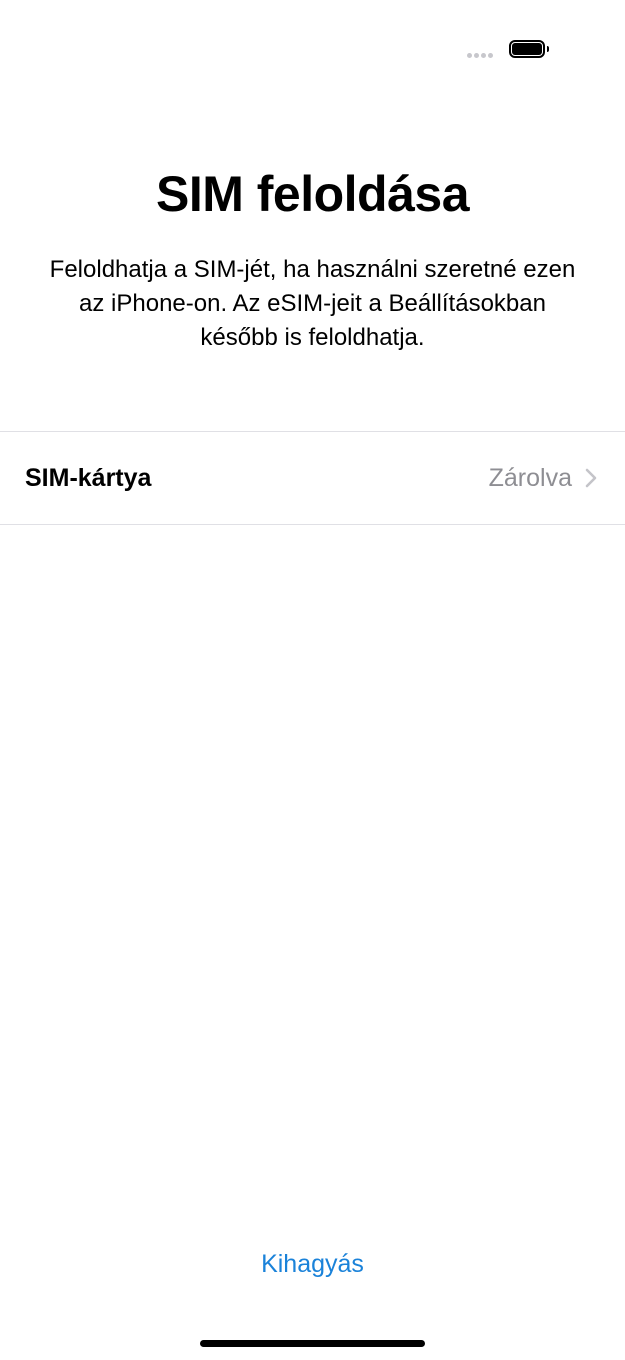 This screenshot has height=1360, width=625. I want to click on skip-button: Kihagyás, so click(312, 1264).